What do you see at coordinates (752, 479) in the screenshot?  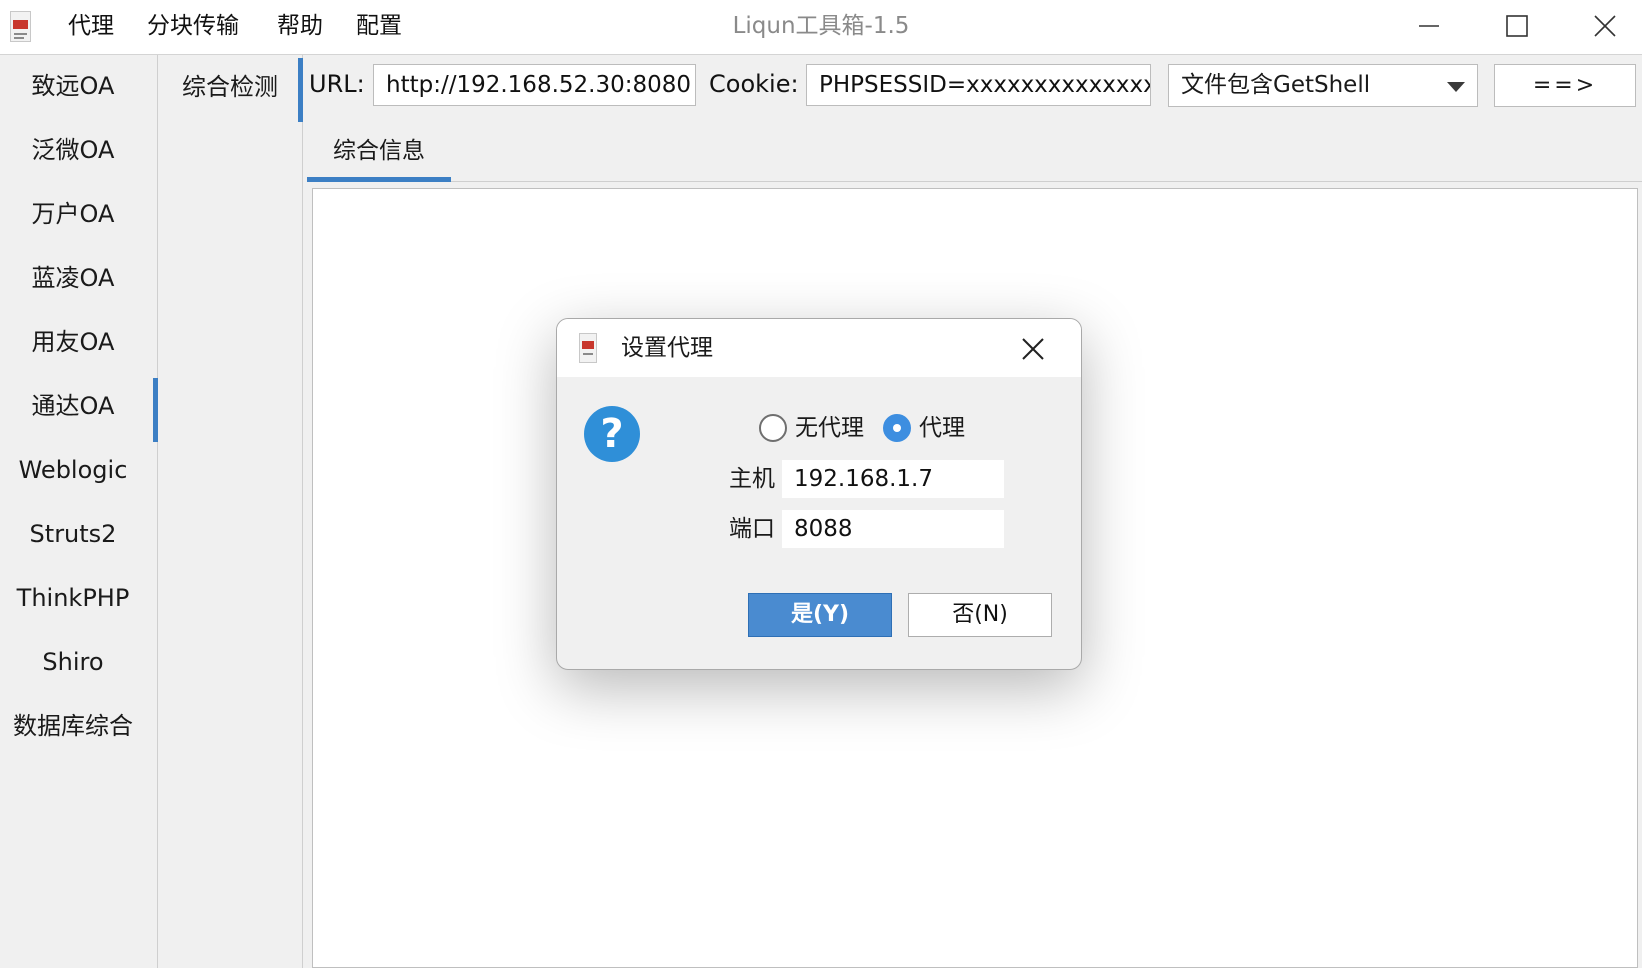 I see `host-label: 主机` at bounding box center [752, 479].